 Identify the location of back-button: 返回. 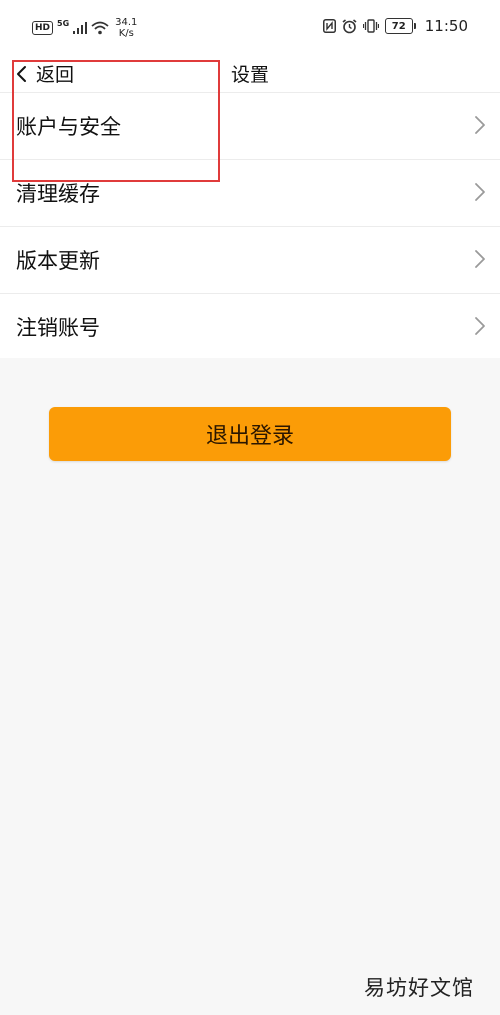
(45, 73).